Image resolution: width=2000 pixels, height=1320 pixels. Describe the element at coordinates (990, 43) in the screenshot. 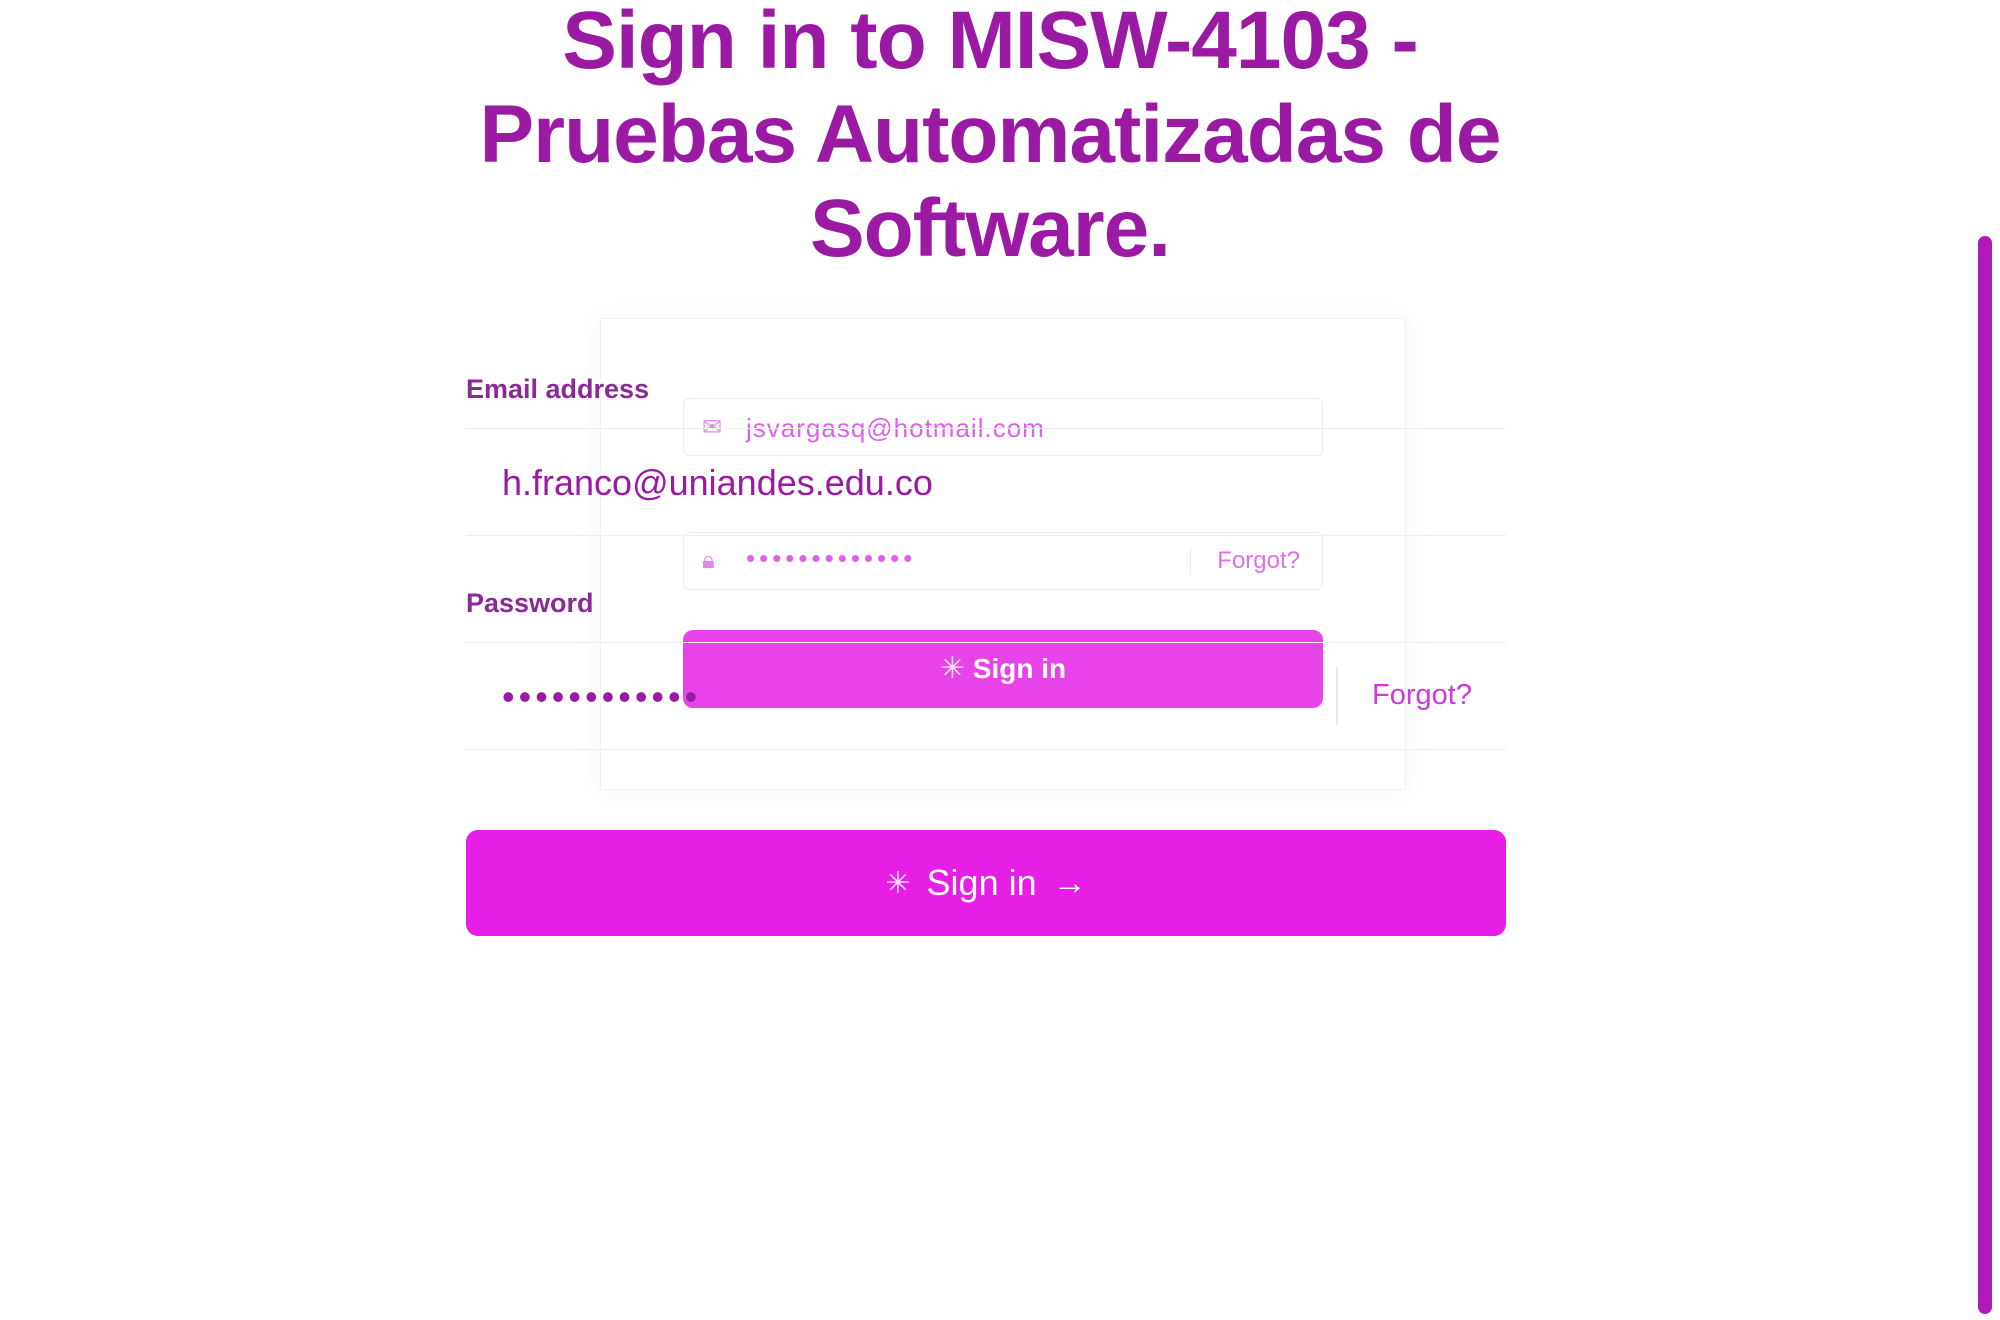

I see `page-title-line-1: Sign in to MISW-4103 -` at that location.